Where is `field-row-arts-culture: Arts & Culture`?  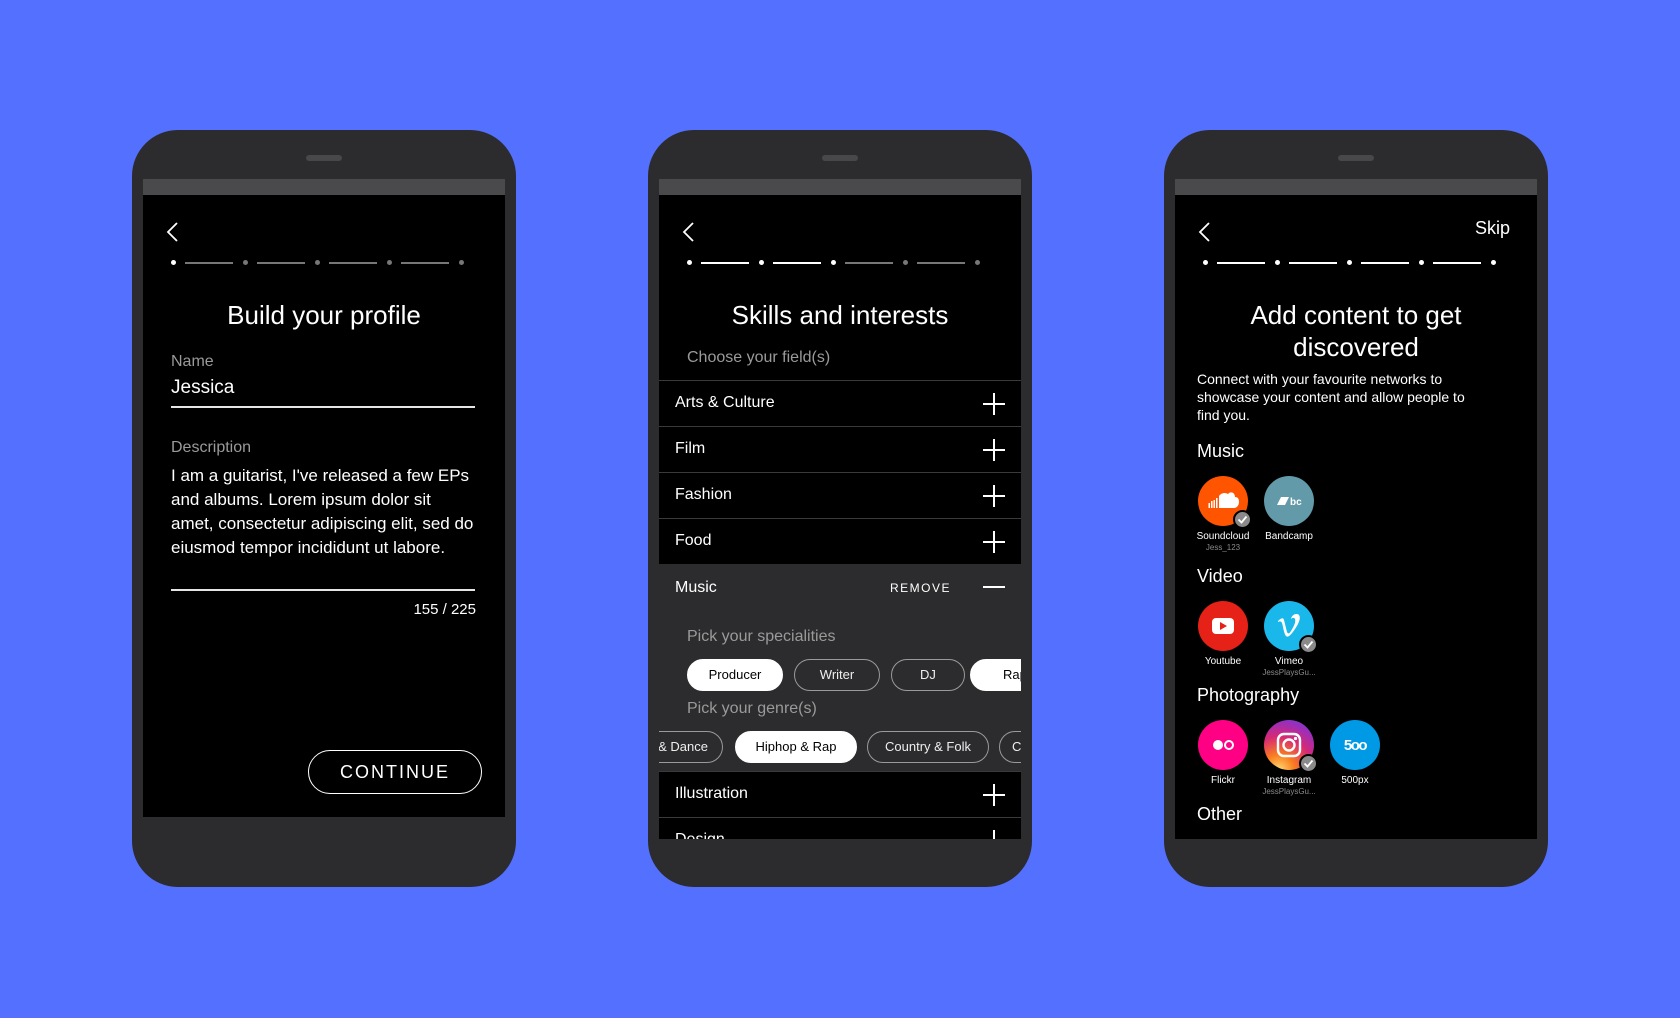 field-row-arts-culture: Arts & Culture is located at coordinates (840, 403).